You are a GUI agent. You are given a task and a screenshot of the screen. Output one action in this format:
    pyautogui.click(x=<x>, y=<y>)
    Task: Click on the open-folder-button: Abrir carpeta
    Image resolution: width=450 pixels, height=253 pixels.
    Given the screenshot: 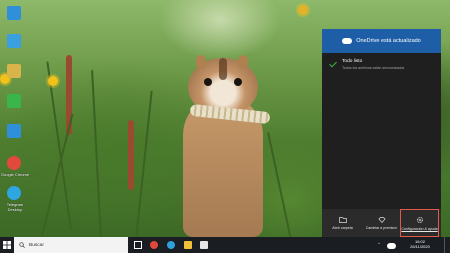 What is the action you would take?
    pyautogui.click(x=342, y=223)
    